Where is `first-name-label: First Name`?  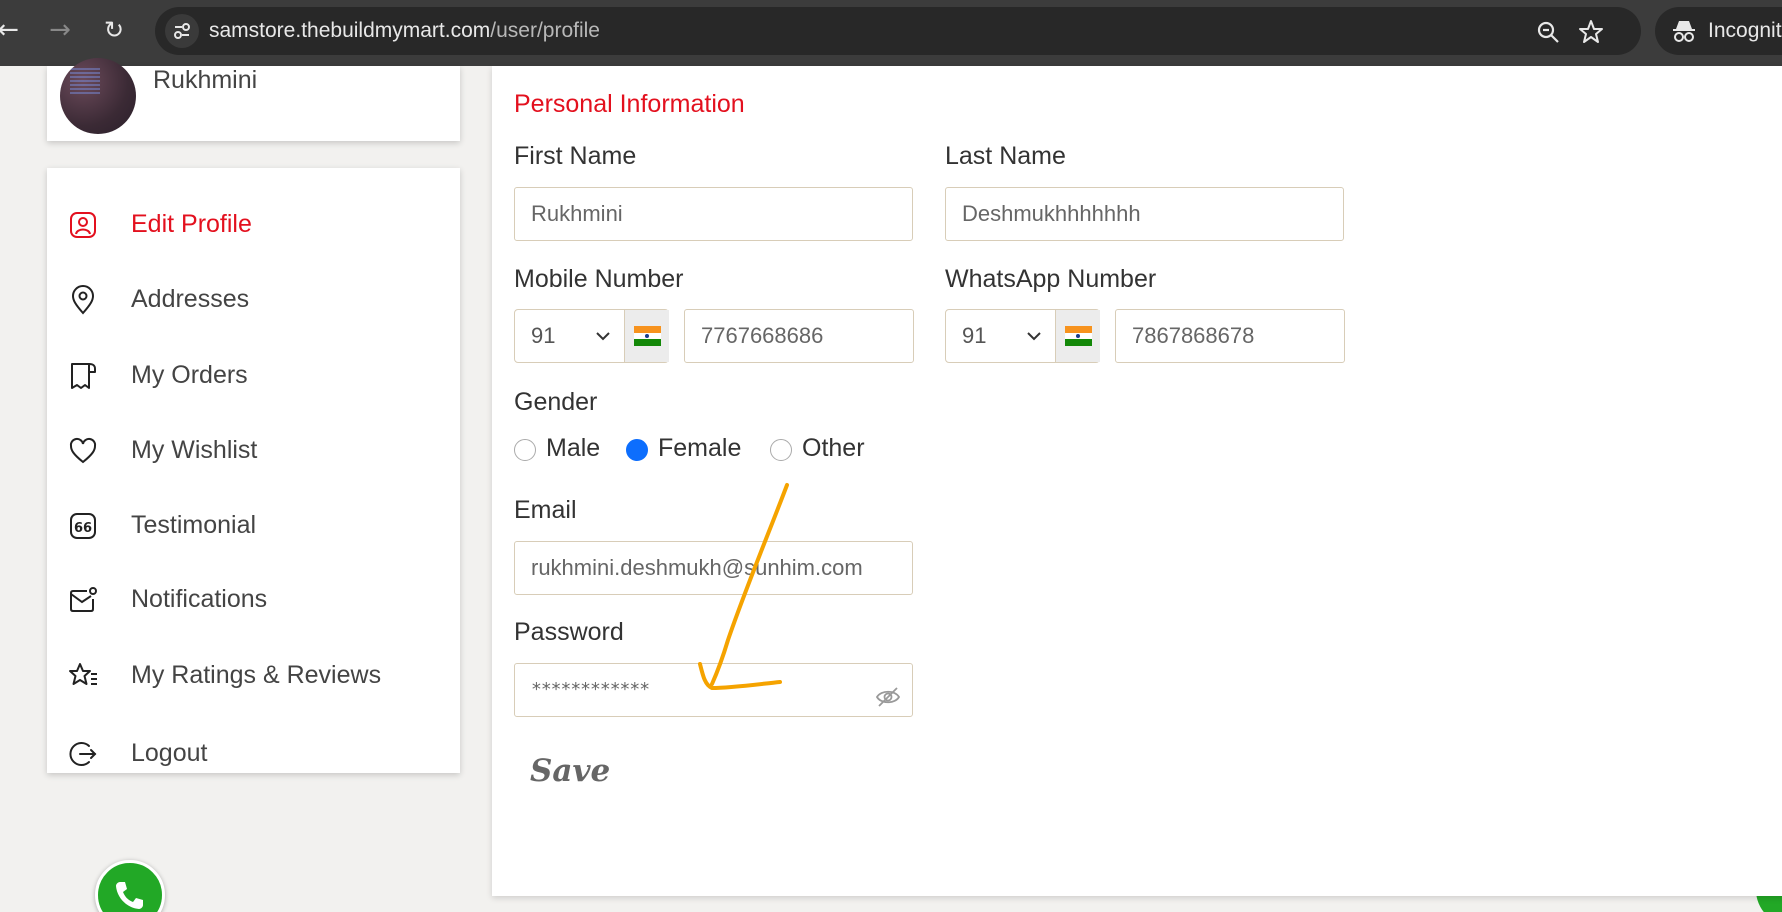
first-name-label: First Name is located at coordinates (575, 156).